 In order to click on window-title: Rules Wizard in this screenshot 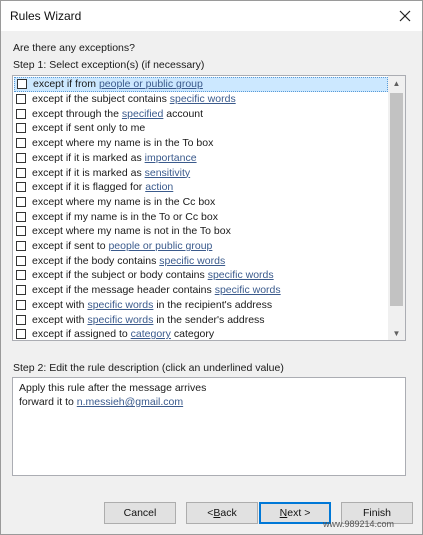, I will do `click(46, 16)`.